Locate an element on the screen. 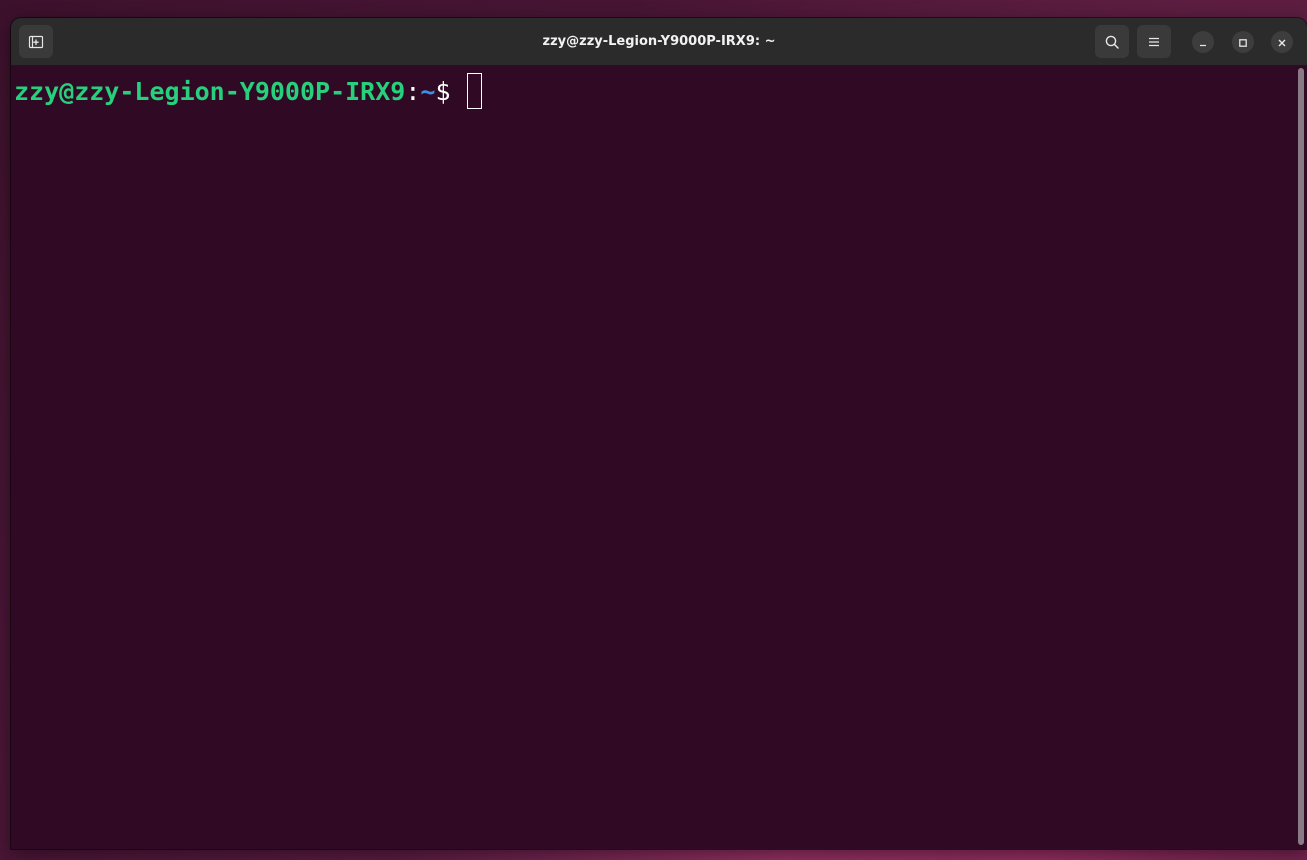 The image size is (1307, 860). close-icon is located at coordinates (1282, 42).